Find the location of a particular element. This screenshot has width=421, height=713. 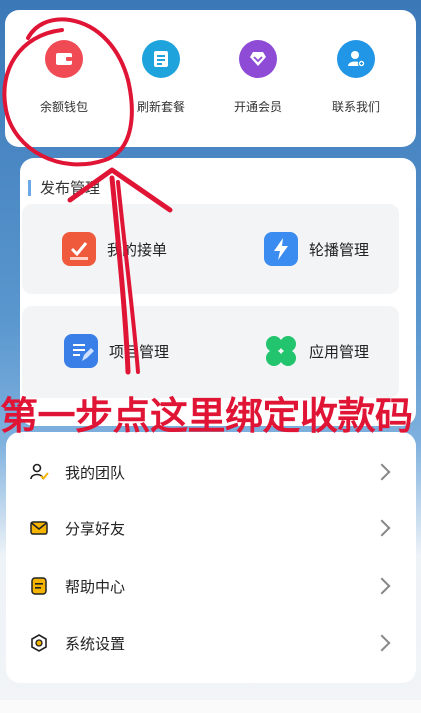

publish-item-carousel: 轮播管理 is located at coordinates (316, 249).